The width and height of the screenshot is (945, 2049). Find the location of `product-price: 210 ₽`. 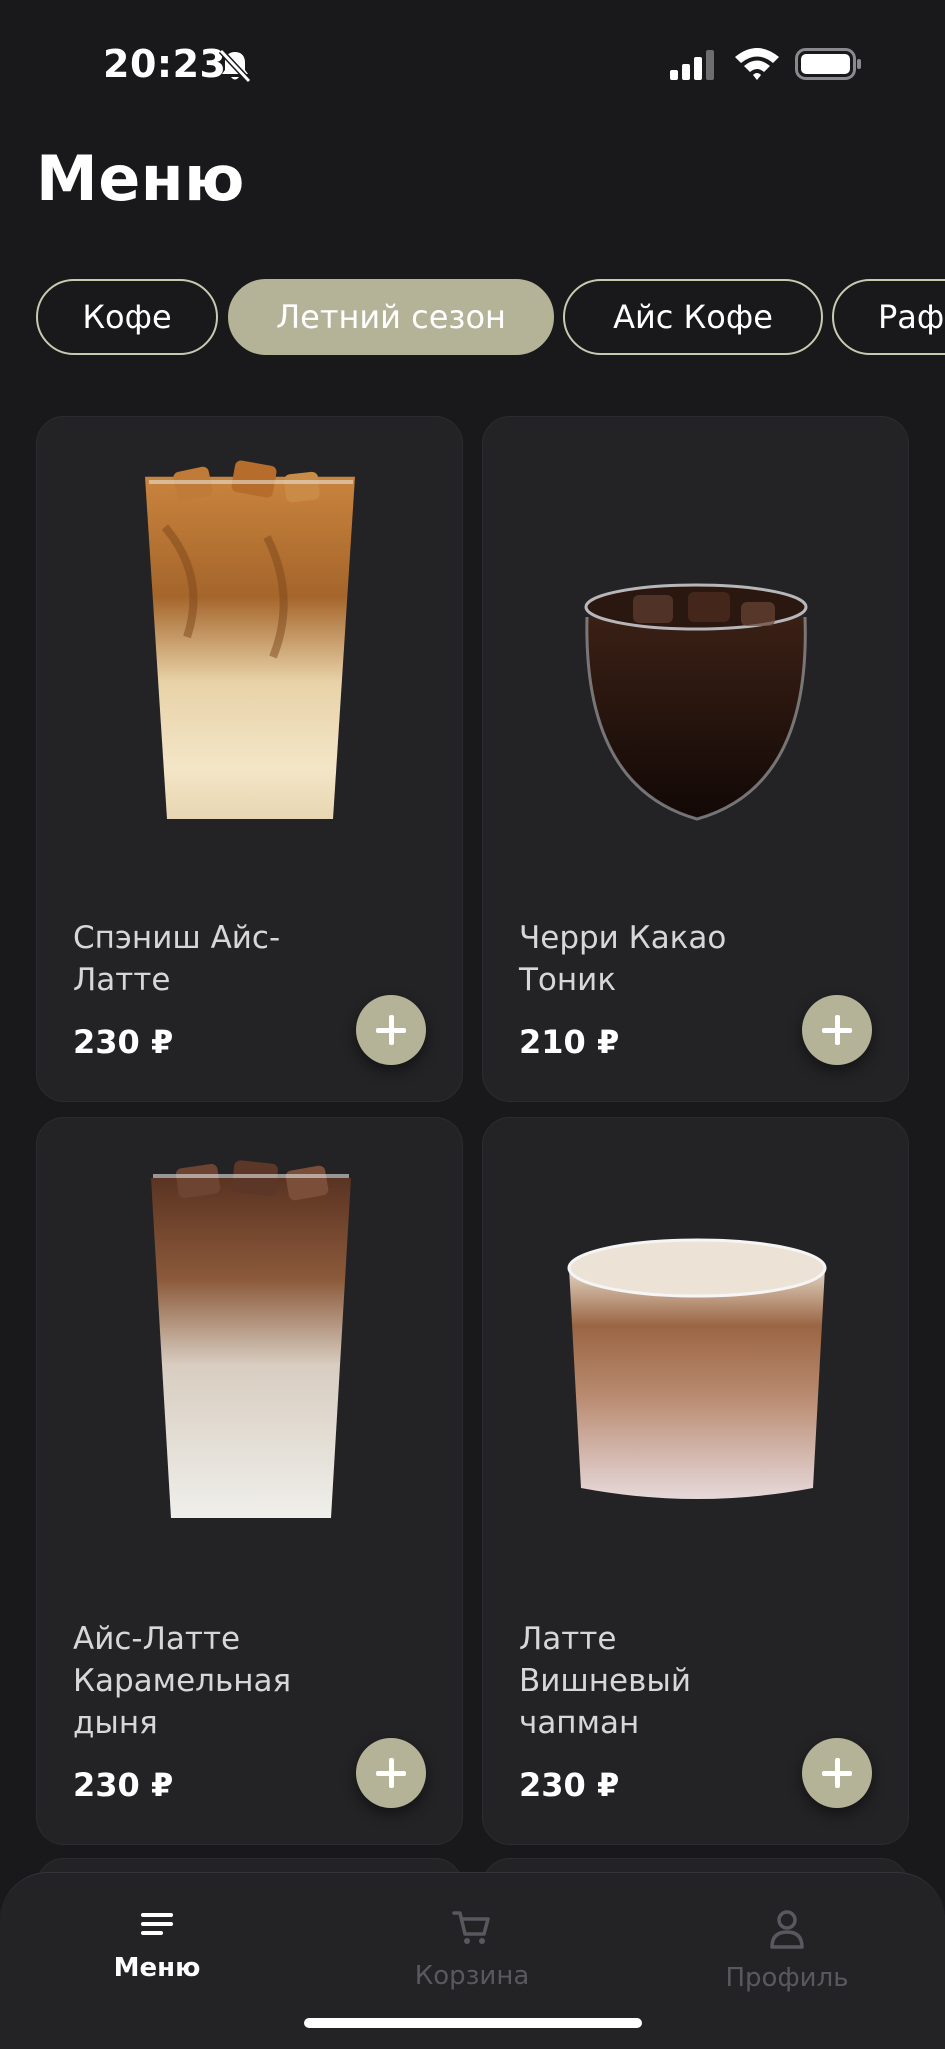

product-price: 210 ₽ is located at coordinates (569, 1042).